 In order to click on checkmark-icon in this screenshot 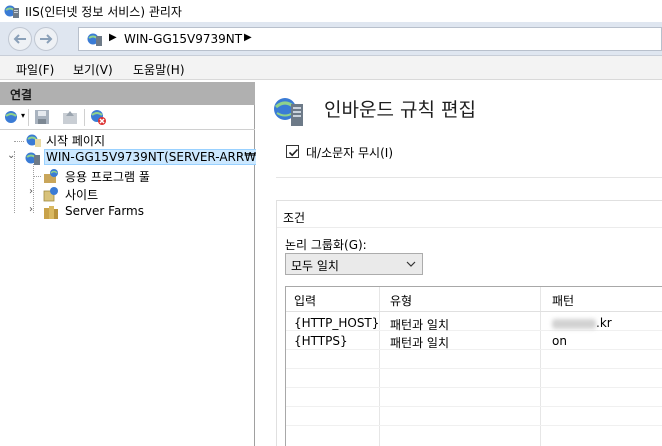, I will do `click(293, 152)`.